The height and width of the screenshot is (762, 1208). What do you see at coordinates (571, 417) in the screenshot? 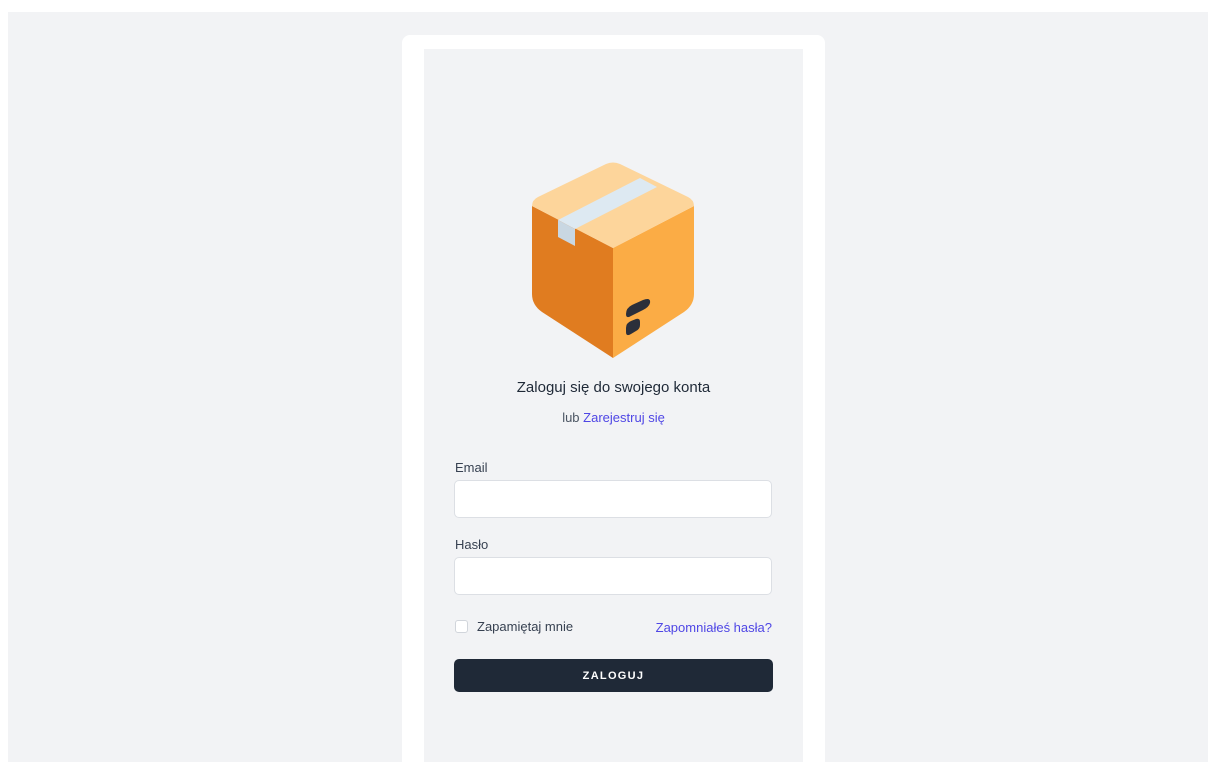
I see `register-prefix: lub` at bounding box center [571, 417].